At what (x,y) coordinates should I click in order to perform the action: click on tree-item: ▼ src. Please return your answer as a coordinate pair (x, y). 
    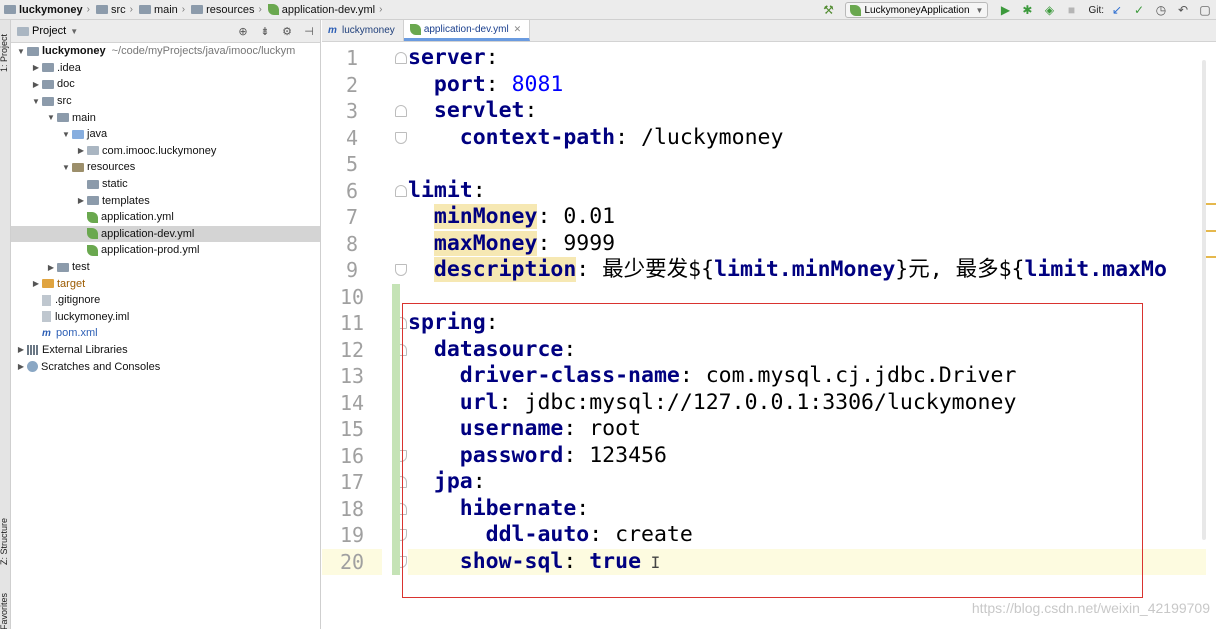
    Looking at the image, I should click on (165, 101).